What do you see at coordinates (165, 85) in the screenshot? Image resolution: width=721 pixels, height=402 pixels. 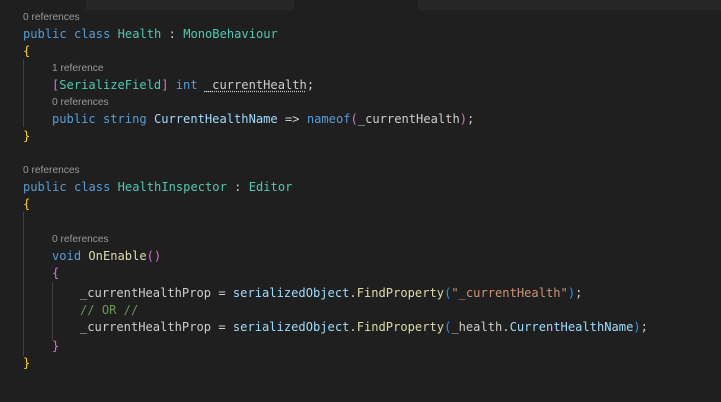 I see `bracket: ]` at bounding box center [165, 85].